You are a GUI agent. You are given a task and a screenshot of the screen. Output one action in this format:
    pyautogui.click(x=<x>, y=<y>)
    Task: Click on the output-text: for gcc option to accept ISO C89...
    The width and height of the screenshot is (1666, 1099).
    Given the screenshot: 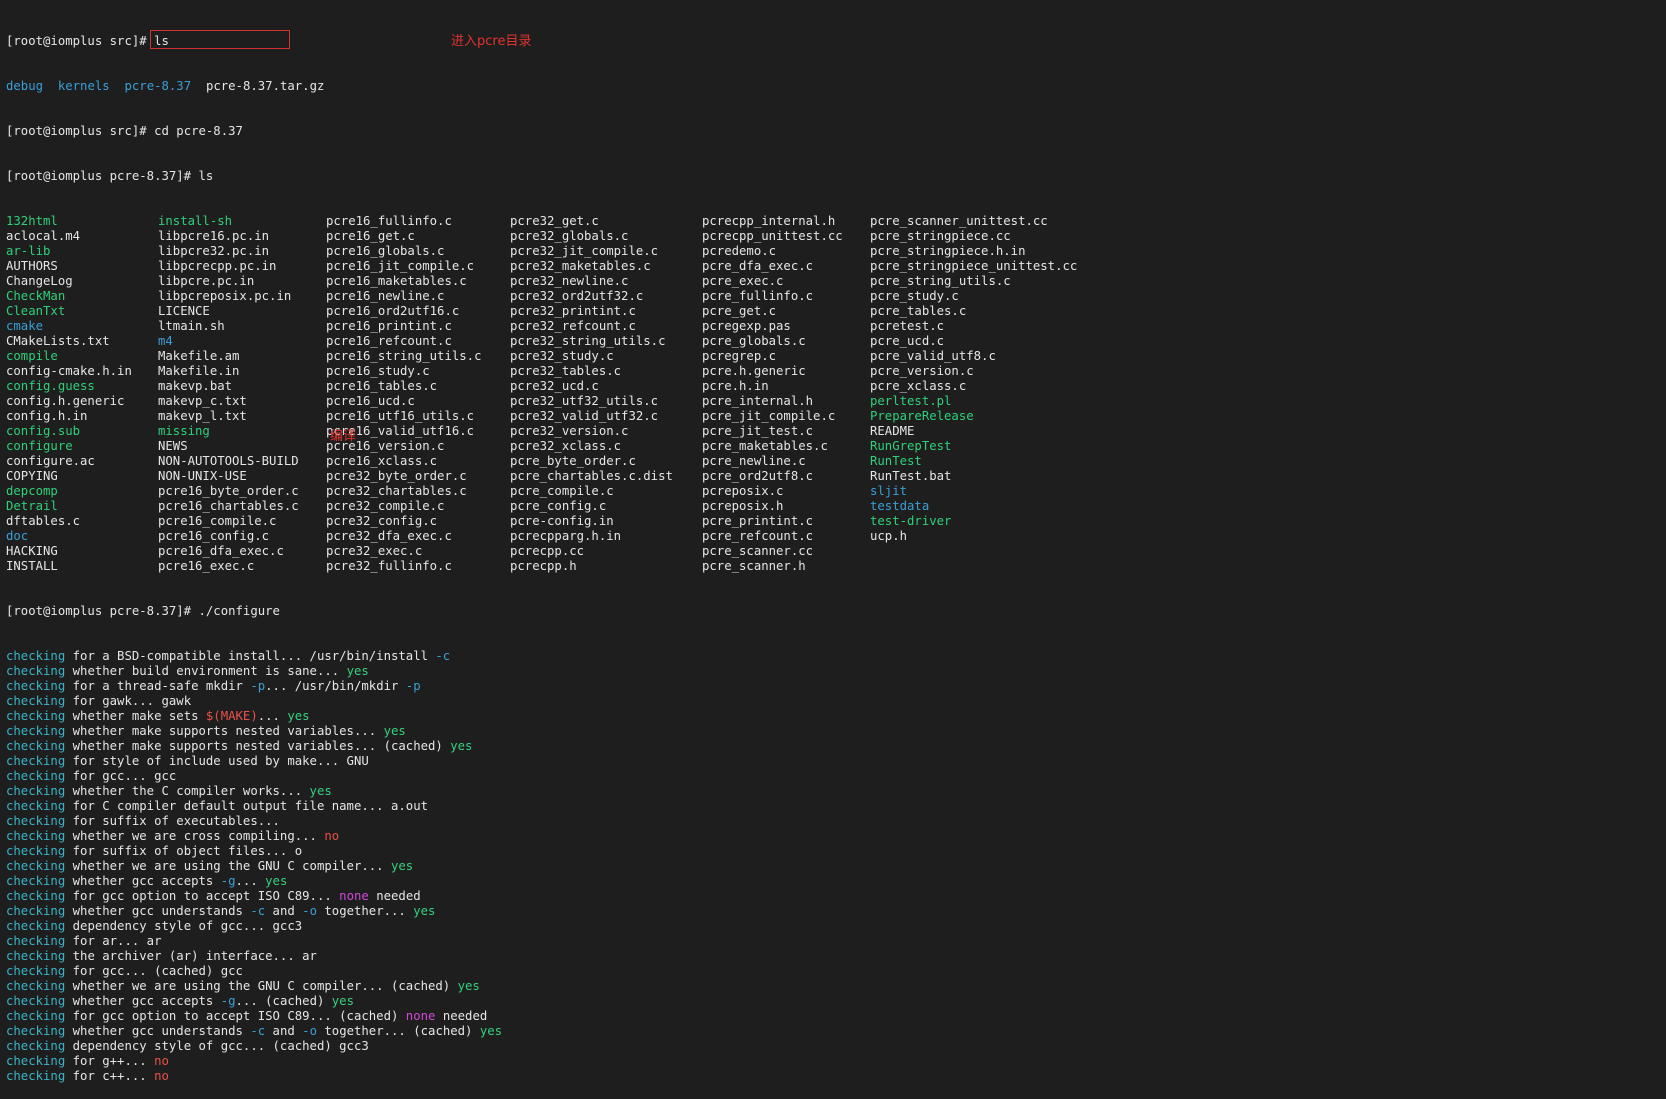 What is the action you would take?
    pyautogui.click(x=202, y=896)
    